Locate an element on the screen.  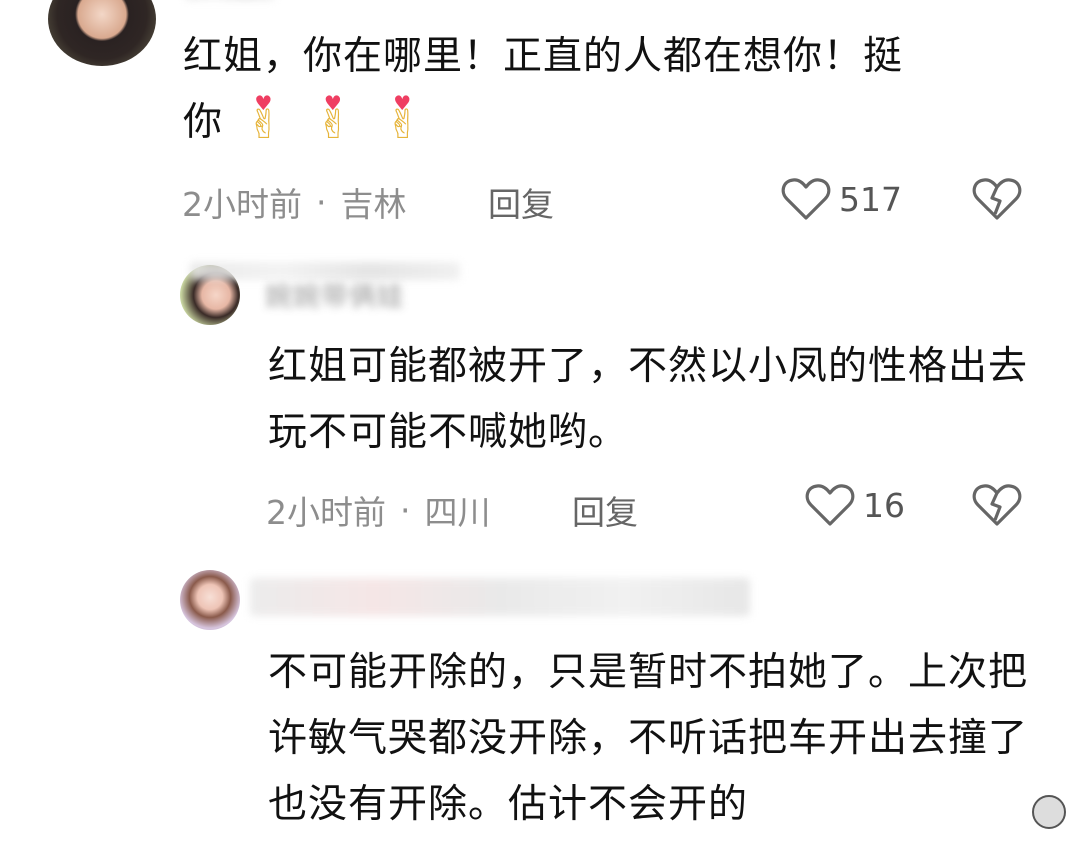
username-blurred is located at coordinates (230, 3).